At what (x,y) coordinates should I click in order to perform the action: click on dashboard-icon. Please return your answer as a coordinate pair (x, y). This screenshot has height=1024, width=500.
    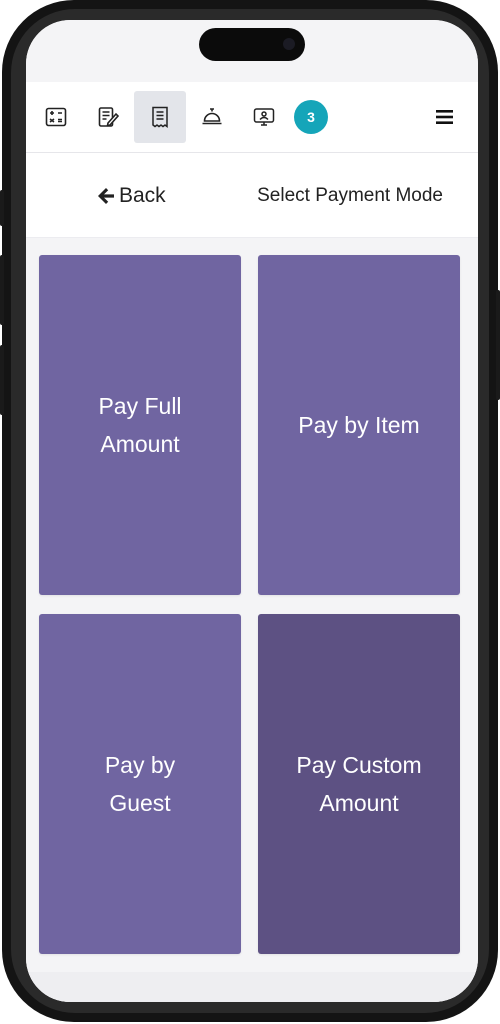
    Looking at the image, I should click on (56, 117).